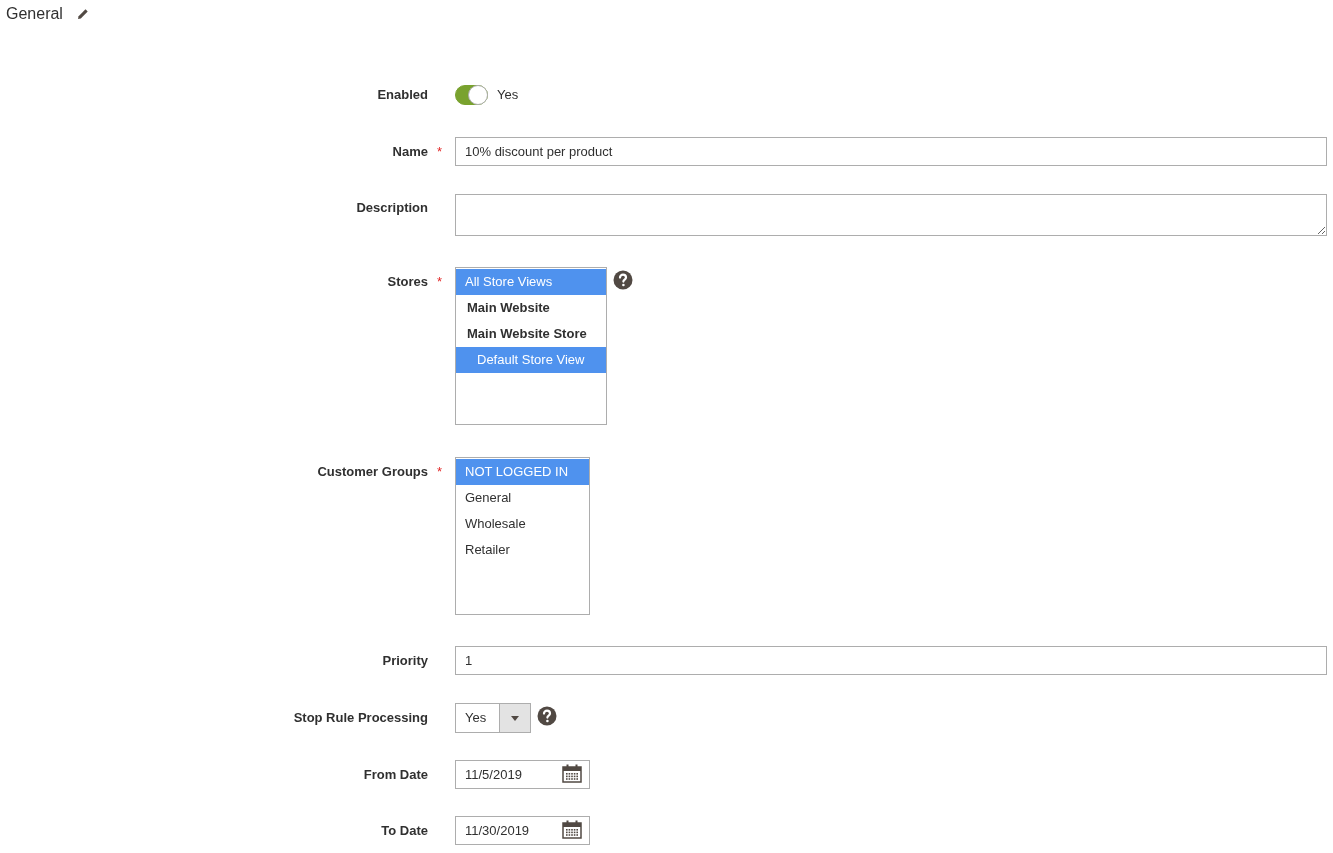 The width and height of the screenshot is (1333, 853). I want to click on caret-icon, so click(515, 718).